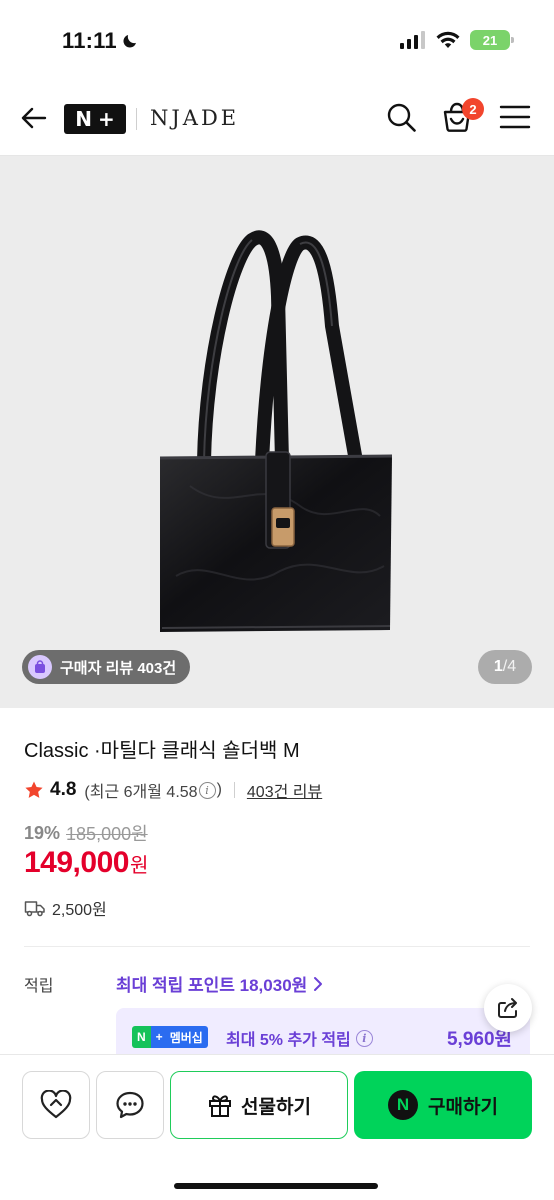 This screenshot has height=1200, width=554. Describe the element at coordinates (473, 109) in the screenshot. I see `cart-count-badge: 2` at that location.